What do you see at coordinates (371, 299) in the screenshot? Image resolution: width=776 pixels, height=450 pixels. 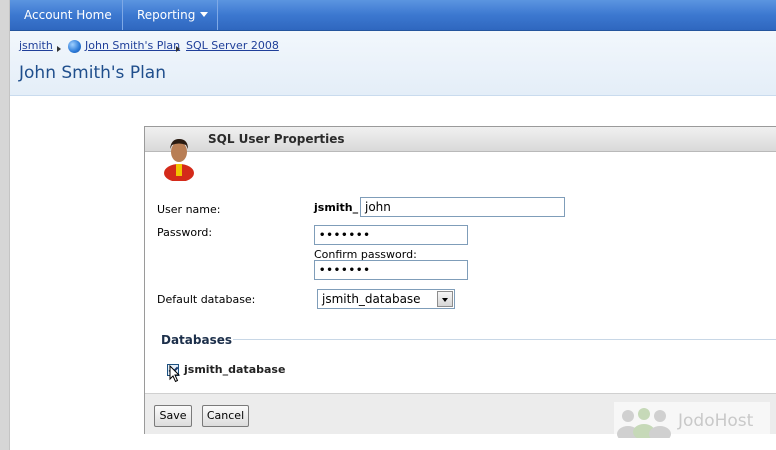 I see `default-database-value: jsmith_database` at bounding box center [371, 299].